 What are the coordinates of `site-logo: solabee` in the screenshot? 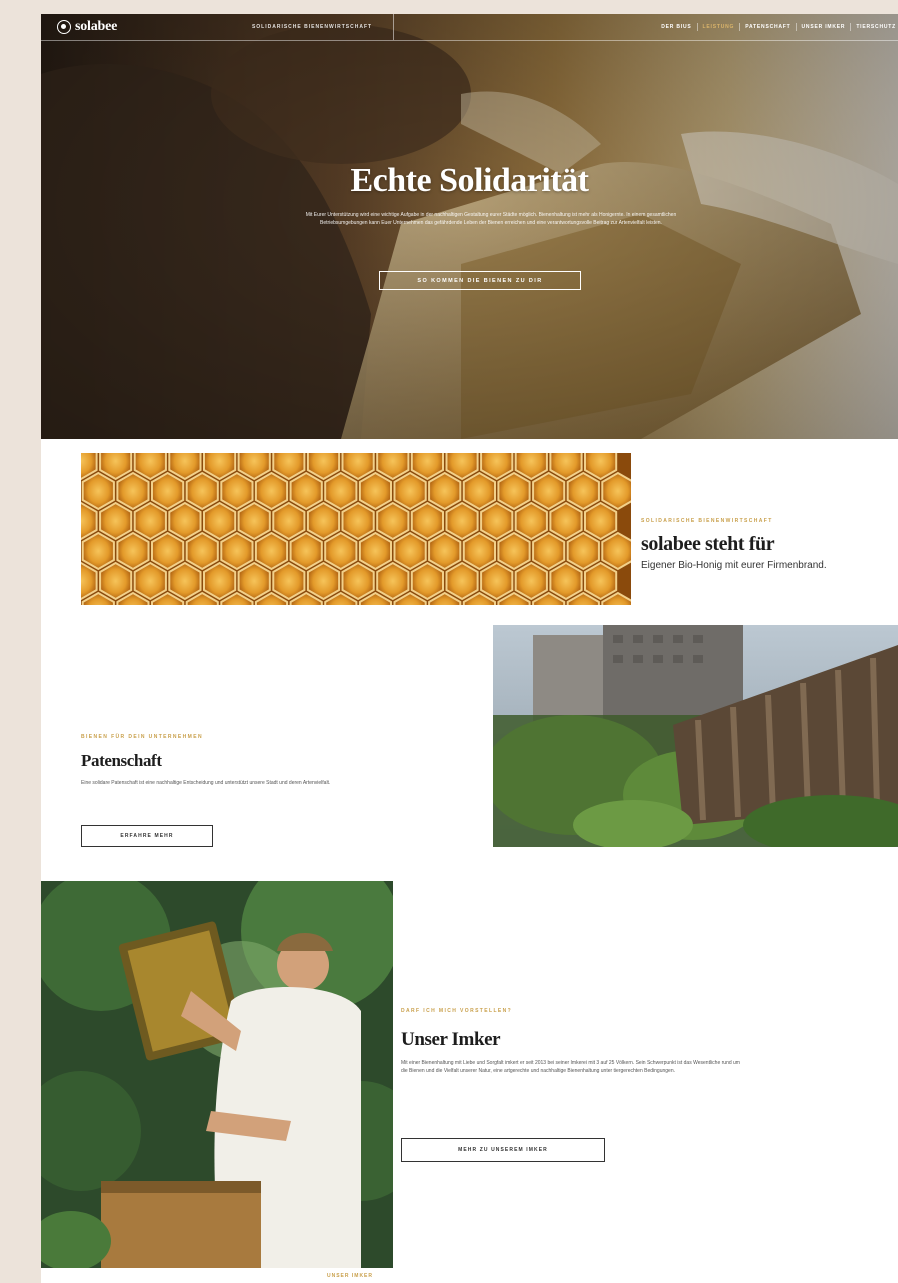 It's located at (87, 27).